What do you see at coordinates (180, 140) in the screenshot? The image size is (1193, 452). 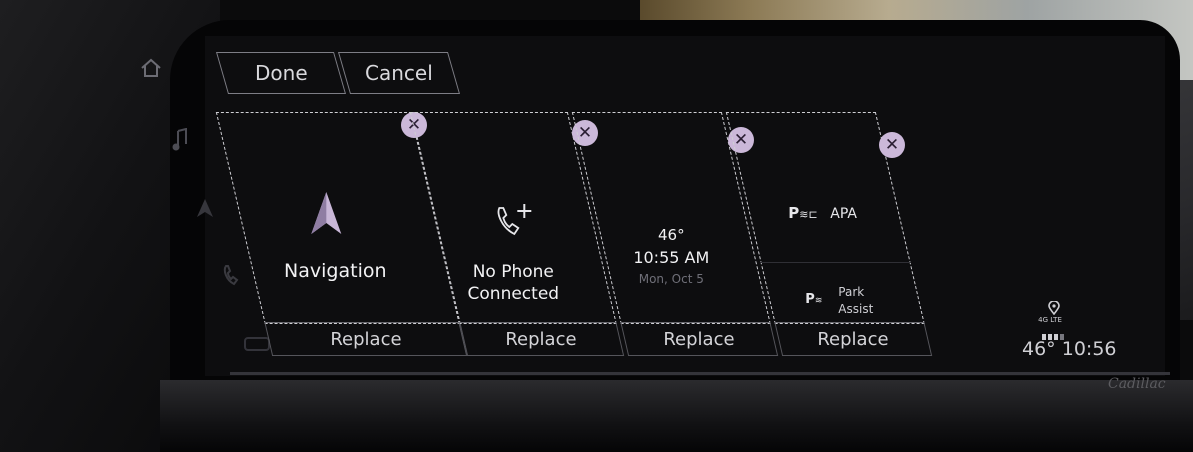 I see `music-note-icon` at bounding box center [180, 140].